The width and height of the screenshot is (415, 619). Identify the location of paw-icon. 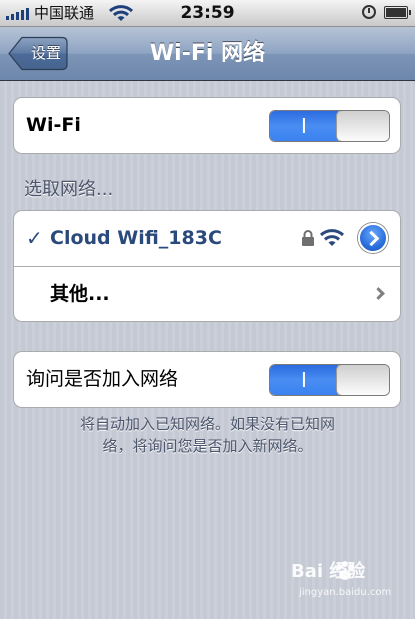
(345, 570).